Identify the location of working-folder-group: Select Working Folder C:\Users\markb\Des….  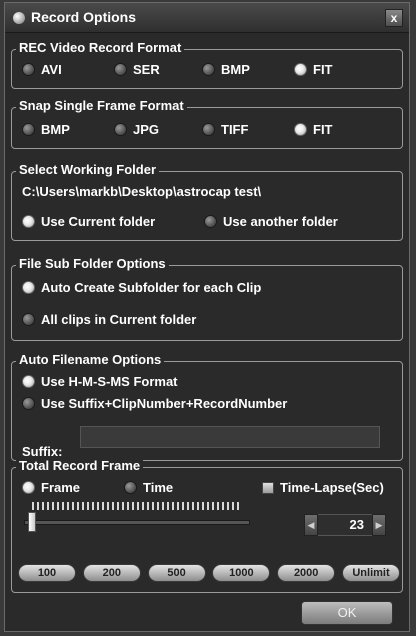
(207, 201).